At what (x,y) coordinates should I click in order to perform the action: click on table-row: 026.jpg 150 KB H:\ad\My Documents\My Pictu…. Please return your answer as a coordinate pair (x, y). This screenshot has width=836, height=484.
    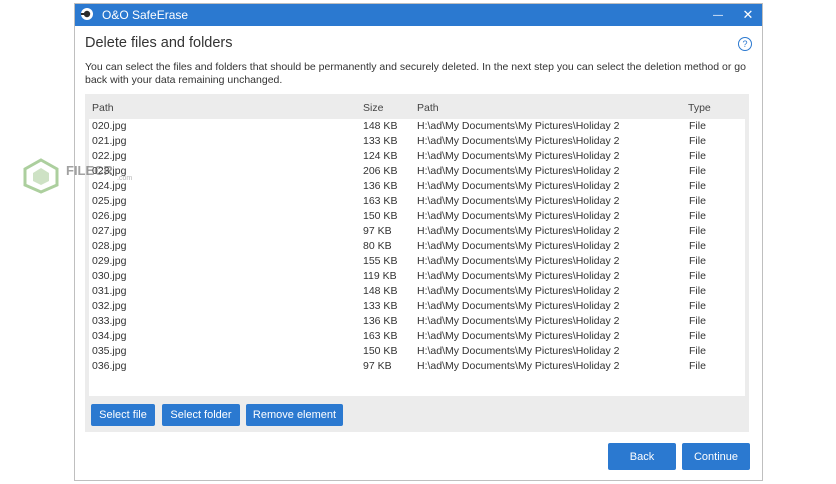
    Looking at the image, I should click on (417, 216).